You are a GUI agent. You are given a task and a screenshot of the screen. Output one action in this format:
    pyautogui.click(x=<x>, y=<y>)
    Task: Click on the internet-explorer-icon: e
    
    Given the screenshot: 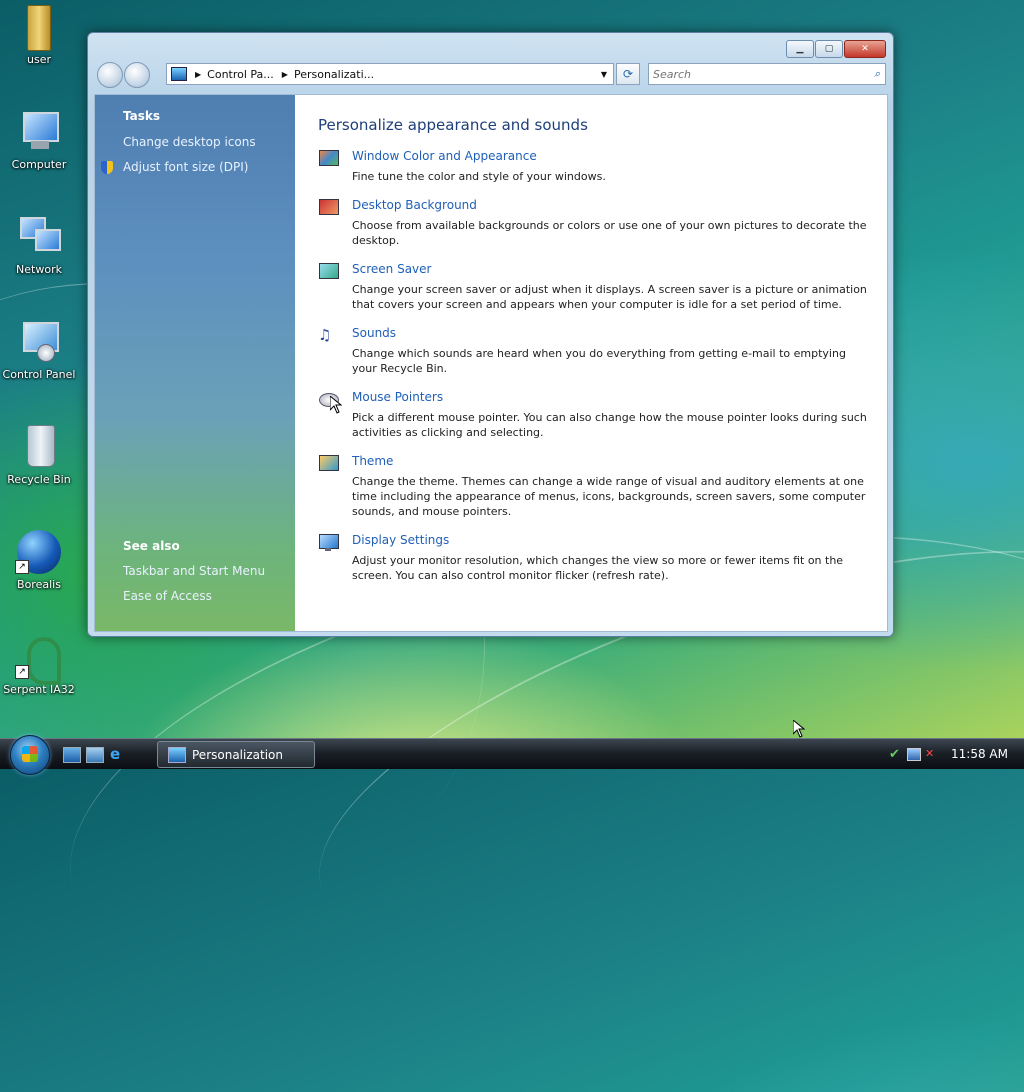 What is the action you would take?
    pyautogui.click(x=118, y=754)
    